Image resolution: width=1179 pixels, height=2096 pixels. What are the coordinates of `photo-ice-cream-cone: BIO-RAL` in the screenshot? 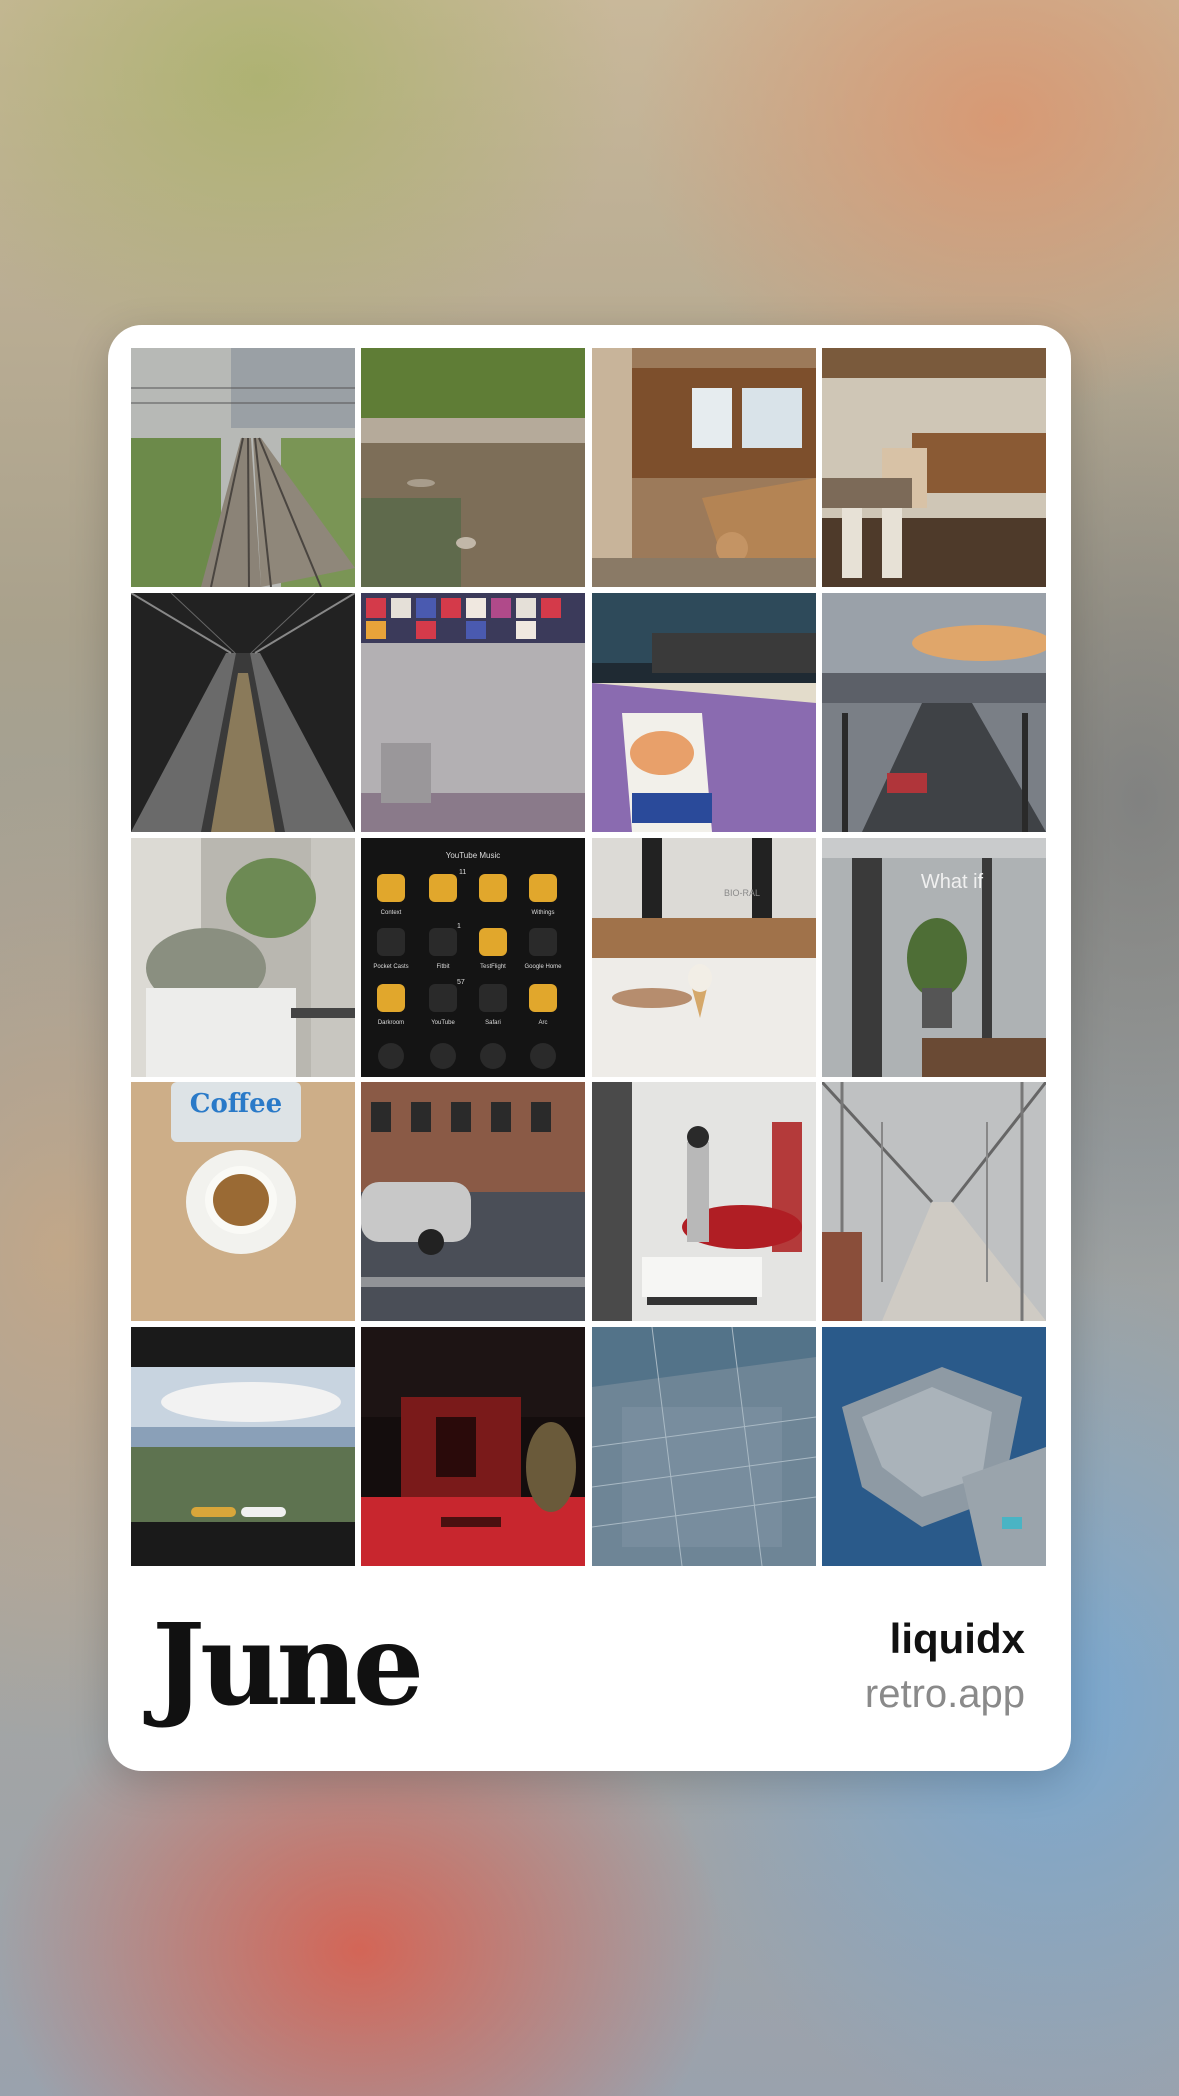 It's located at (703, 957).